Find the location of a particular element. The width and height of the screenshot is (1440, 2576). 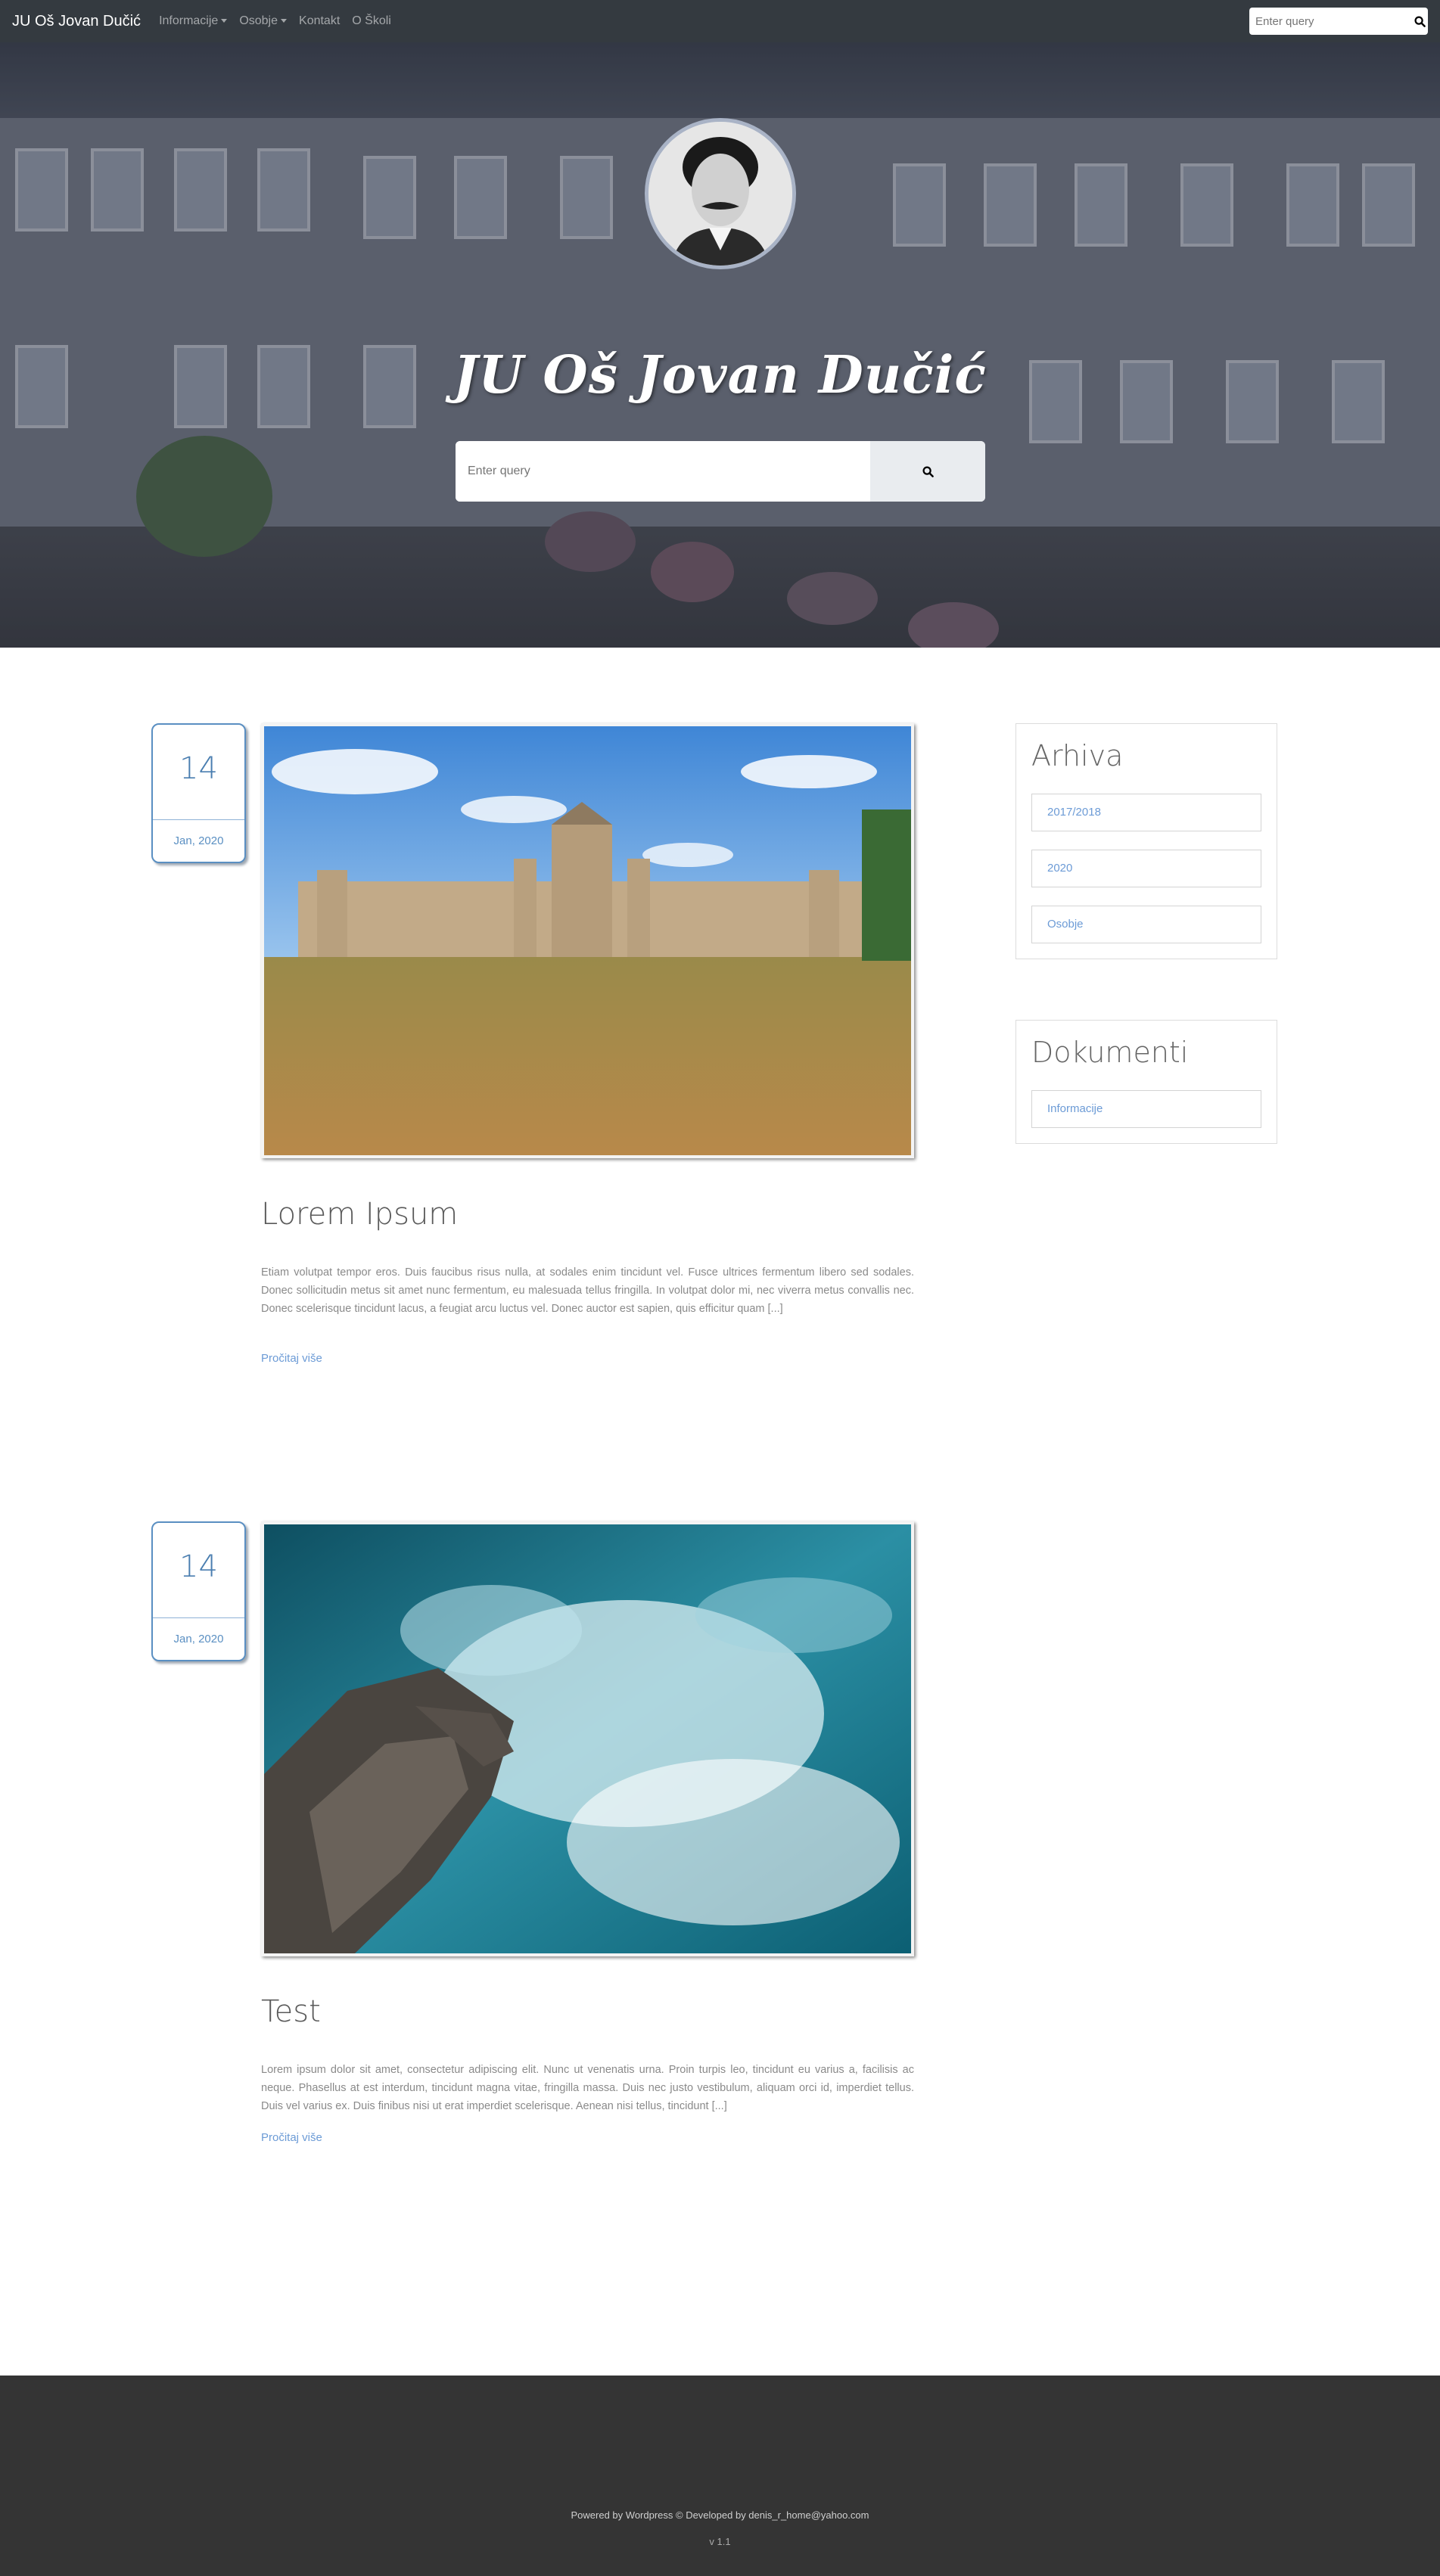

navbar-search-button is located at coordinates (1420, 21).